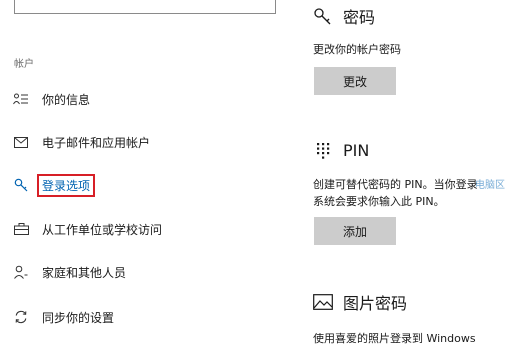 The height and width of the screenshot is (364, 527). I want to click on add-pin-button: 添加, so click(355, 231).